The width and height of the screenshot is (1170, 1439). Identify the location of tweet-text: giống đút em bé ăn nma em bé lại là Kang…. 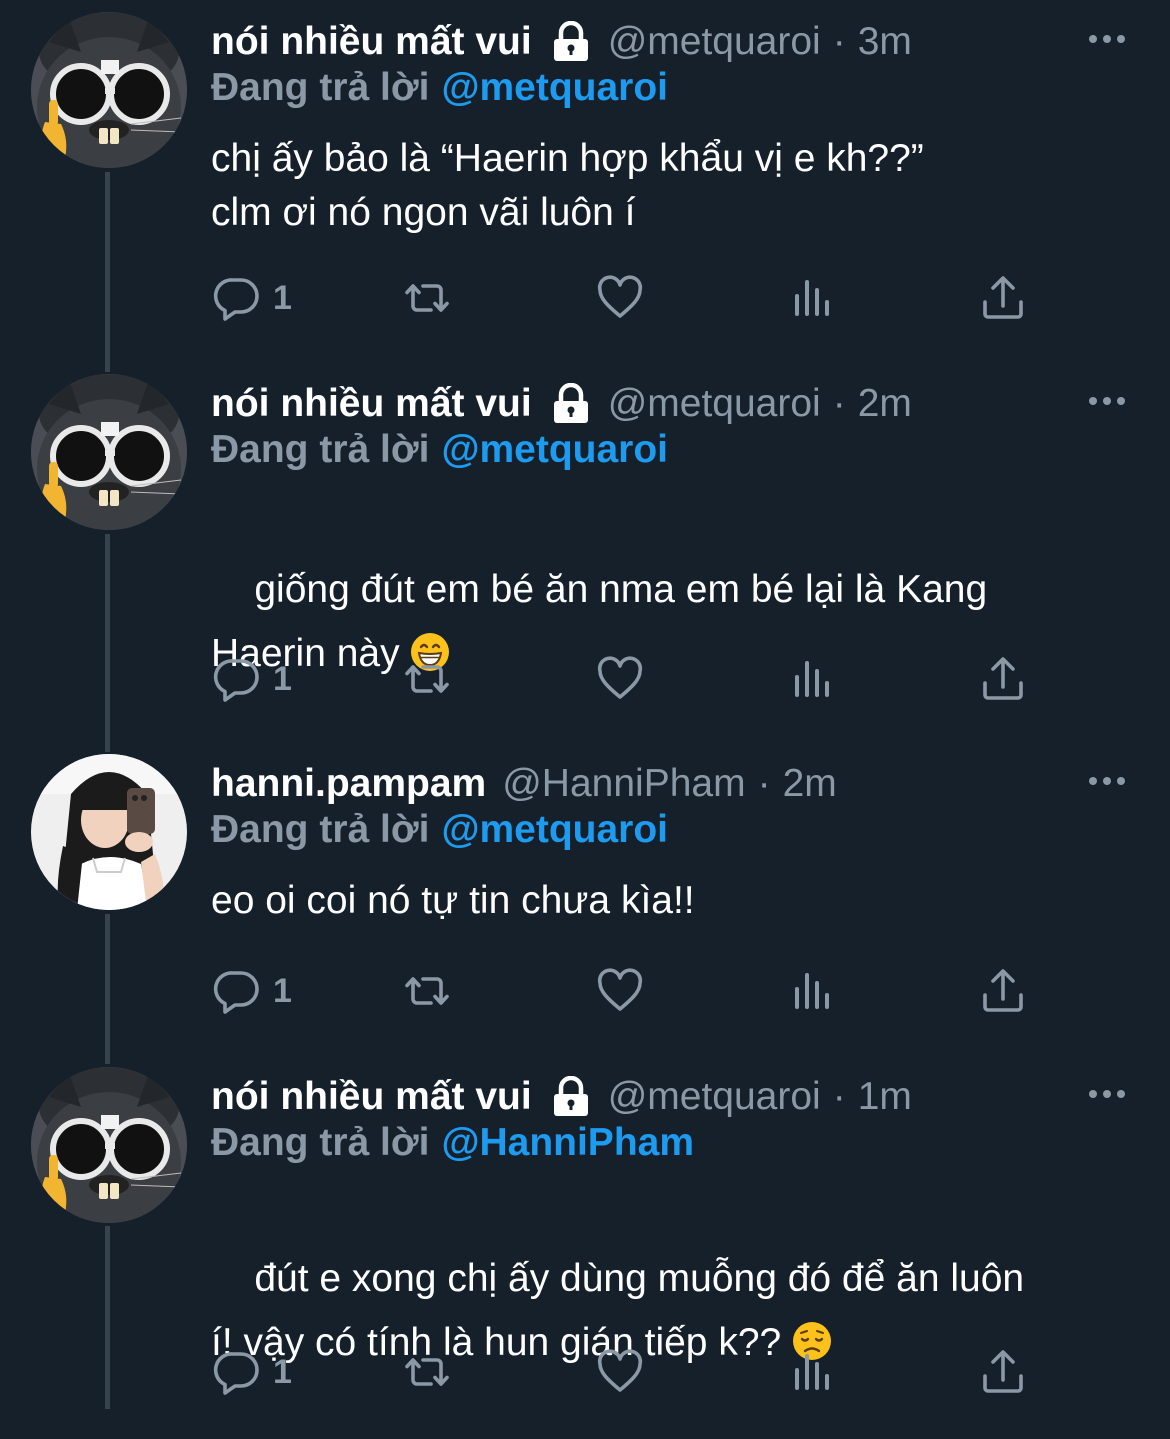
(676, 622).